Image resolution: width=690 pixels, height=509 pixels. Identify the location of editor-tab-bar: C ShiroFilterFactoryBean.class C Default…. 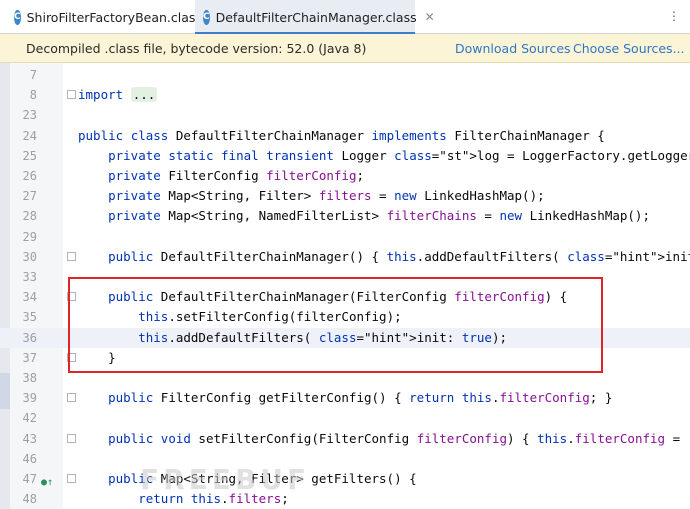
(345, 17).